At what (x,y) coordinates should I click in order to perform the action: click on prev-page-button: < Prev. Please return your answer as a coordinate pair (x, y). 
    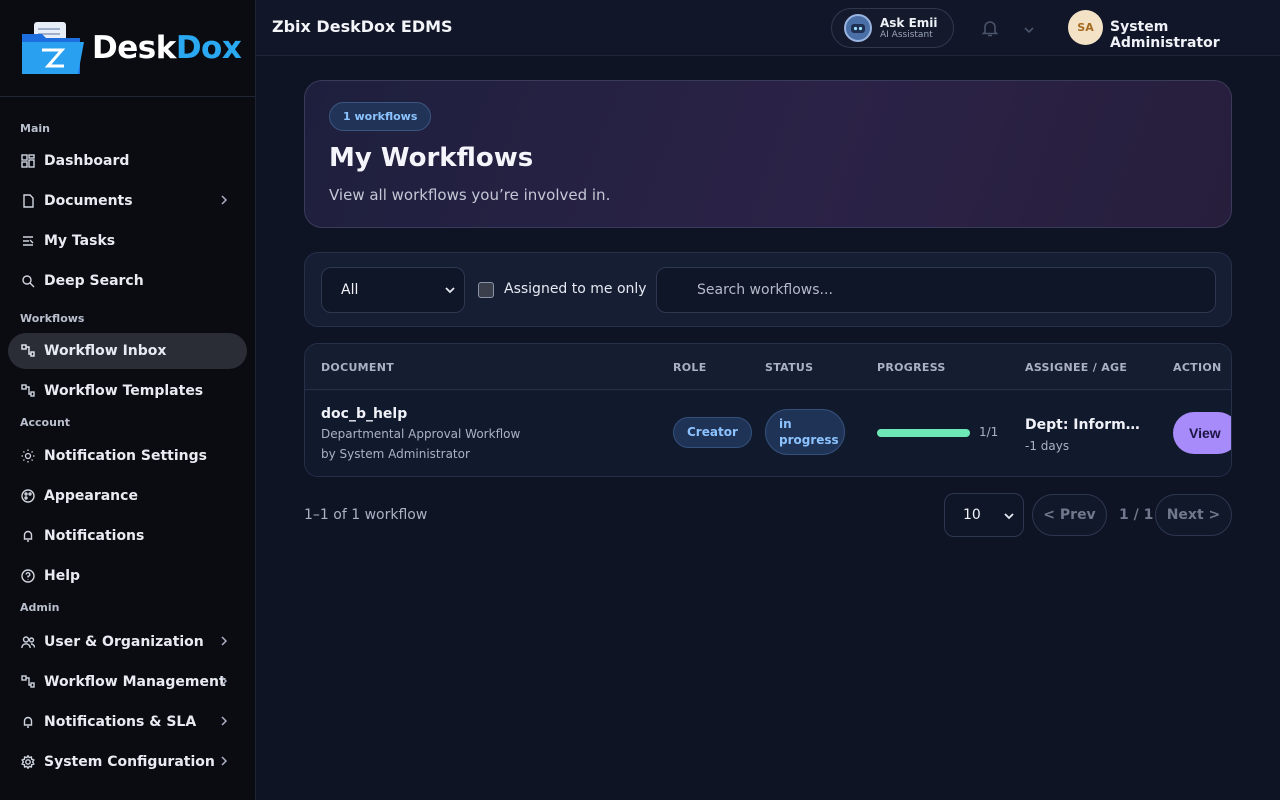
    Looking at the image, I should click on (1069, 515).